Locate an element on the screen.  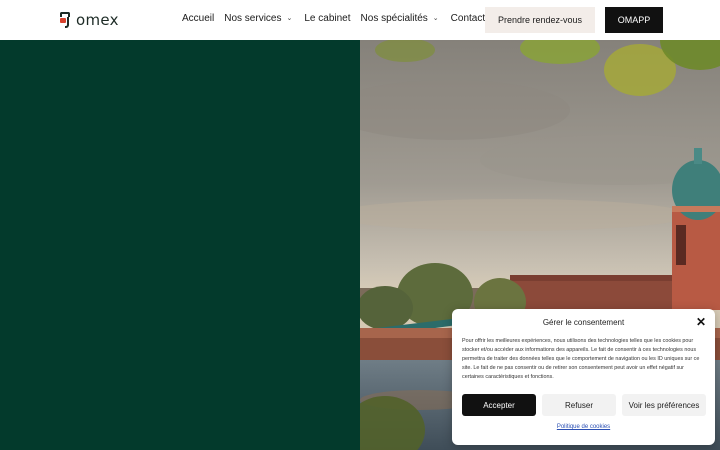
consent-title: Gérer le consentement is located at coordinates (583, 322).